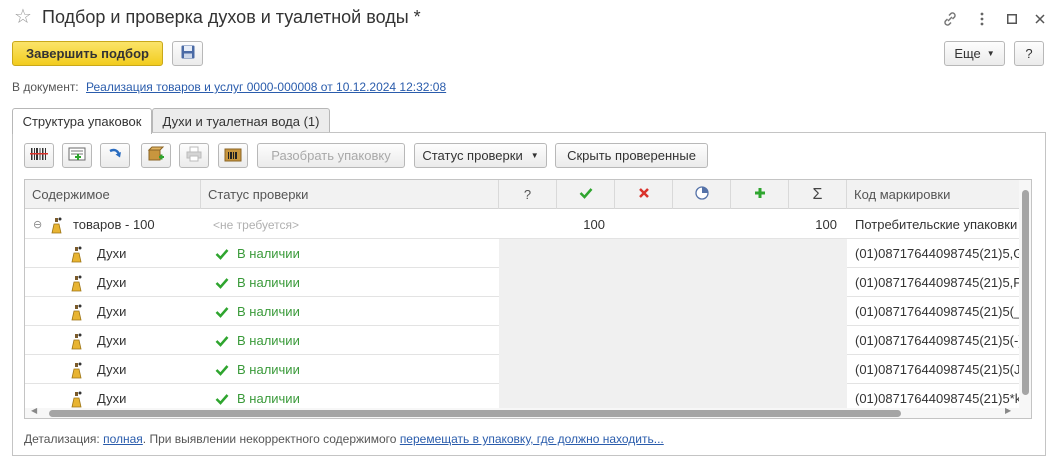  I want to click on plus-icon, so click(760, 194).